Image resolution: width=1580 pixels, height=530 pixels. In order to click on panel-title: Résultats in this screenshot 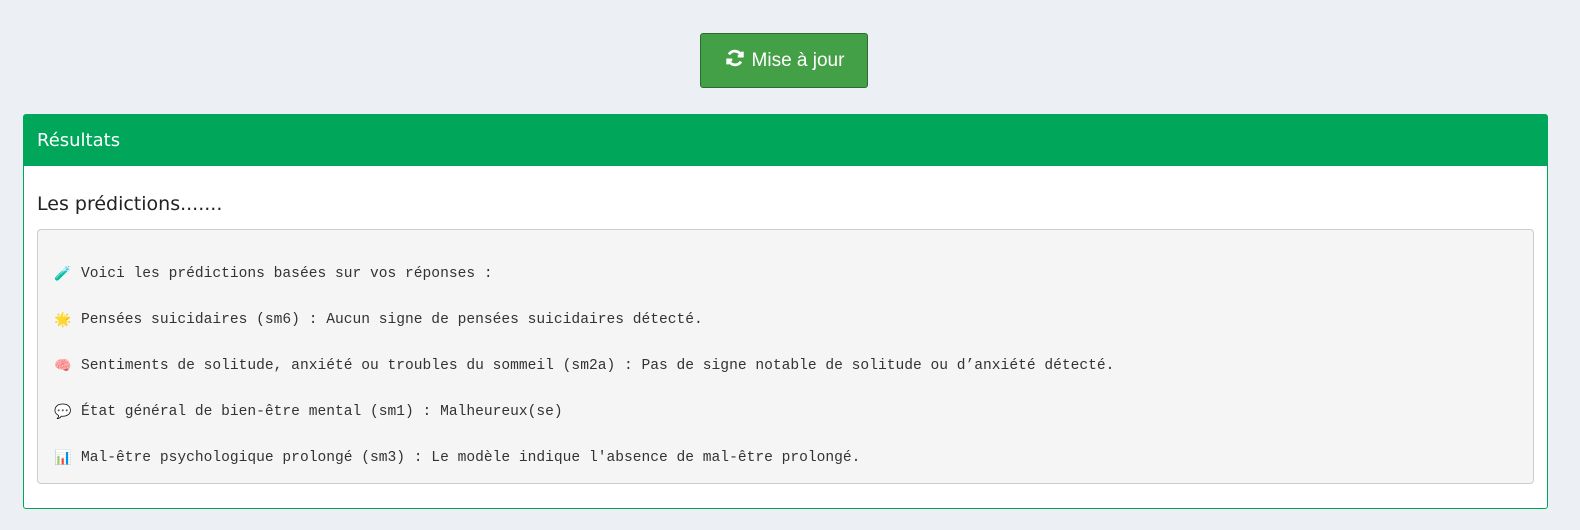, I will do `click(79, 140)`.